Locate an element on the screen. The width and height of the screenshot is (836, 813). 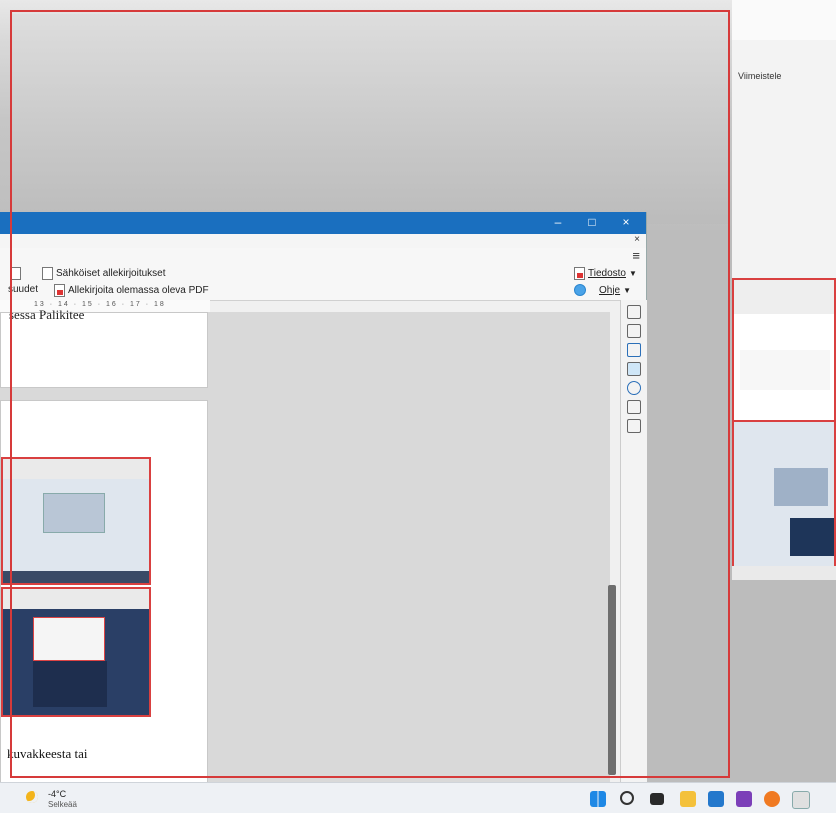
thumbnail-screenshot is located at coordinates (784, 493).